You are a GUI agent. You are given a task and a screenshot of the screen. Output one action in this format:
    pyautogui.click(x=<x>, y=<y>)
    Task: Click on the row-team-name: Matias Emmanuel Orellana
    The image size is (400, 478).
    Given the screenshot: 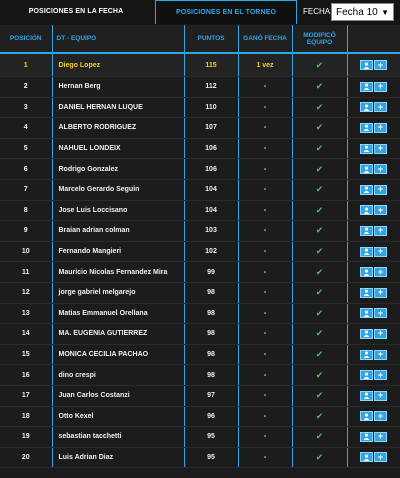 What is the action you would take?
    pyautogui.click(x=118, y=314)
    